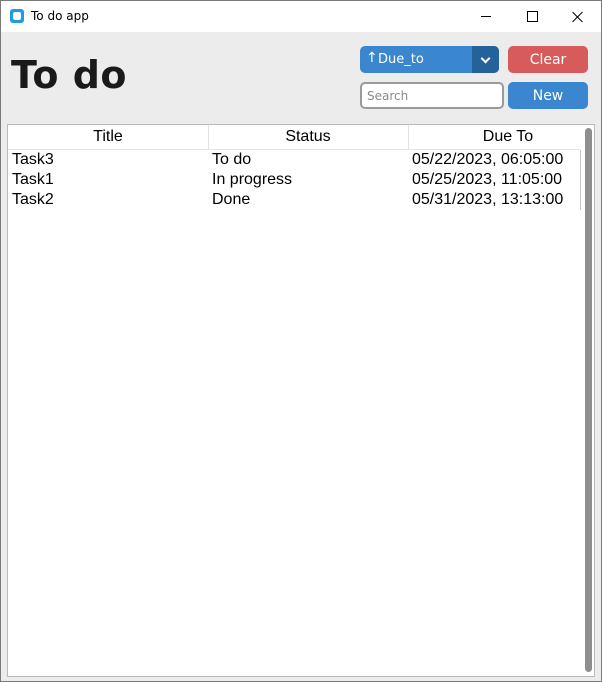 The width and height of the screenshot is (602, 682). Describe the element at coordinates (488, 199) in the screenshot. I see `cell-due-to: 05/31/2023, 13:13:00` at that location.